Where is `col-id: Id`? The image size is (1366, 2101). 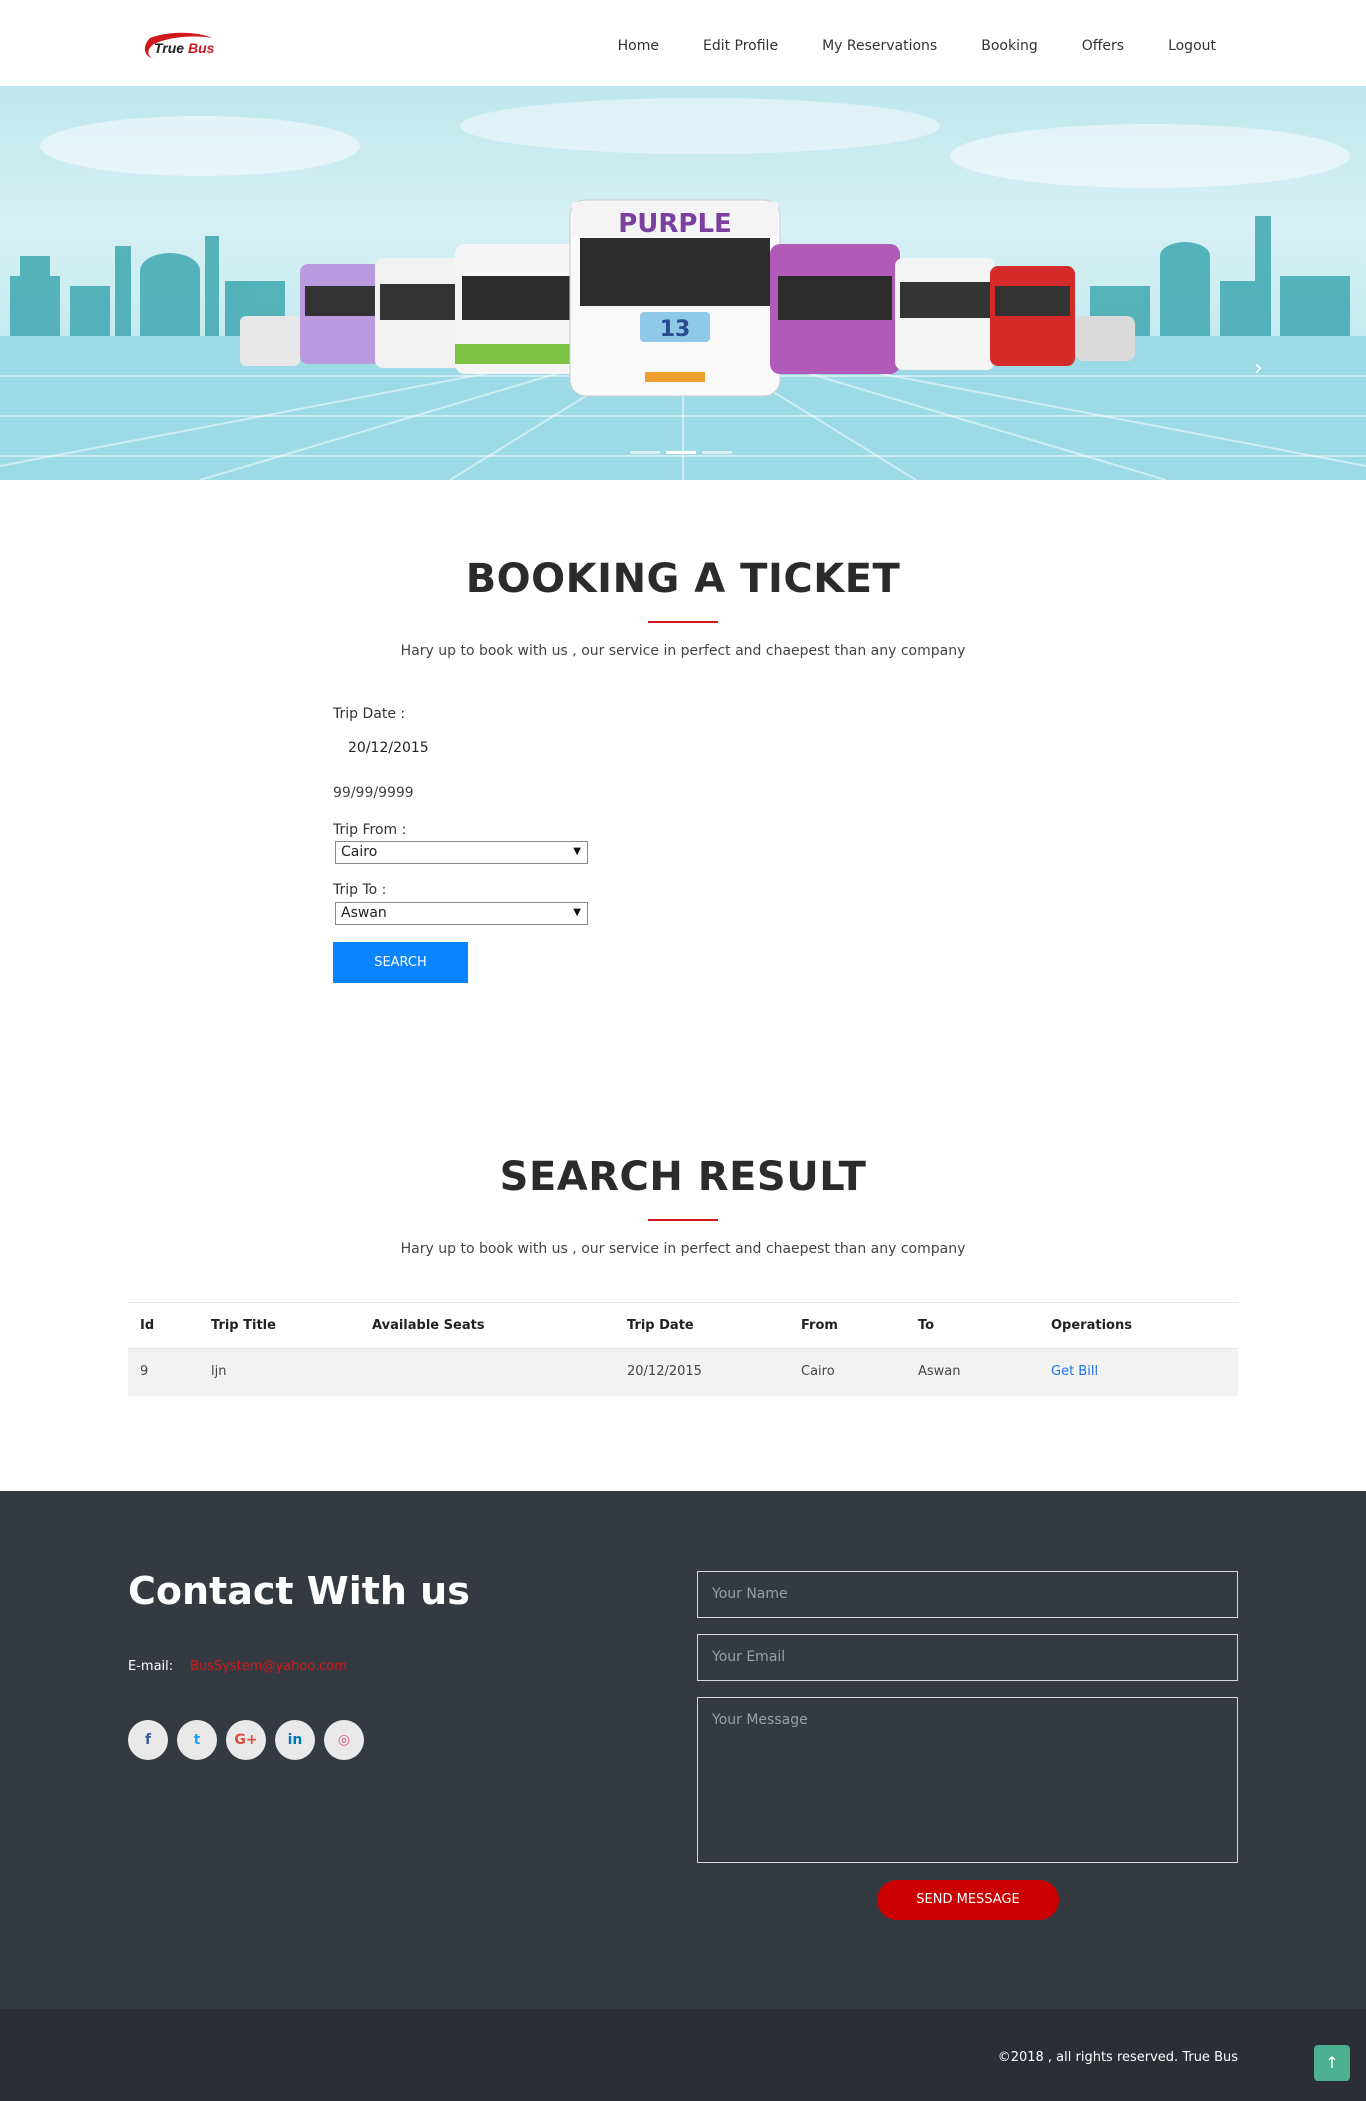
col-id: Id is located at coordinates (147, 1325).